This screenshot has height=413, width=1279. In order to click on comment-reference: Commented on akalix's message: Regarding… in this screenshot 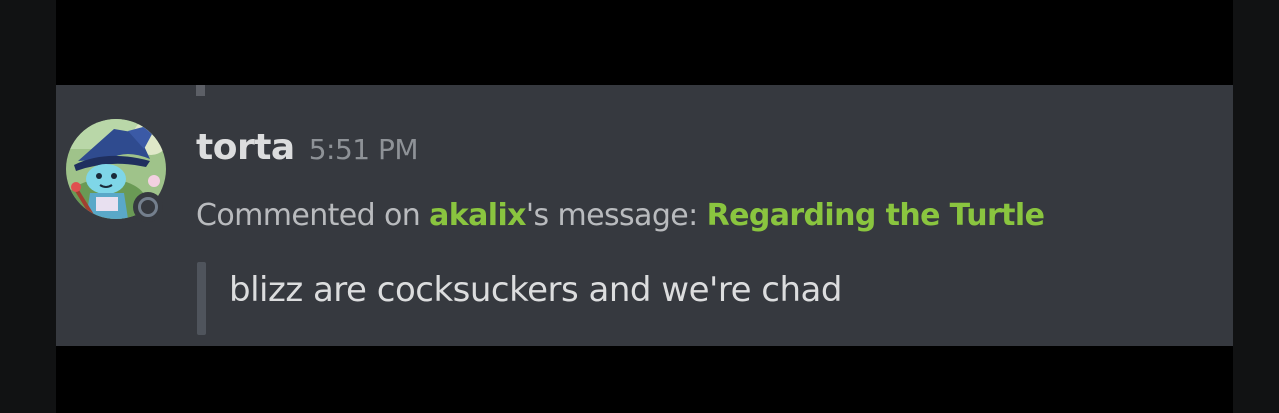, I will do `click(620, 215)`.